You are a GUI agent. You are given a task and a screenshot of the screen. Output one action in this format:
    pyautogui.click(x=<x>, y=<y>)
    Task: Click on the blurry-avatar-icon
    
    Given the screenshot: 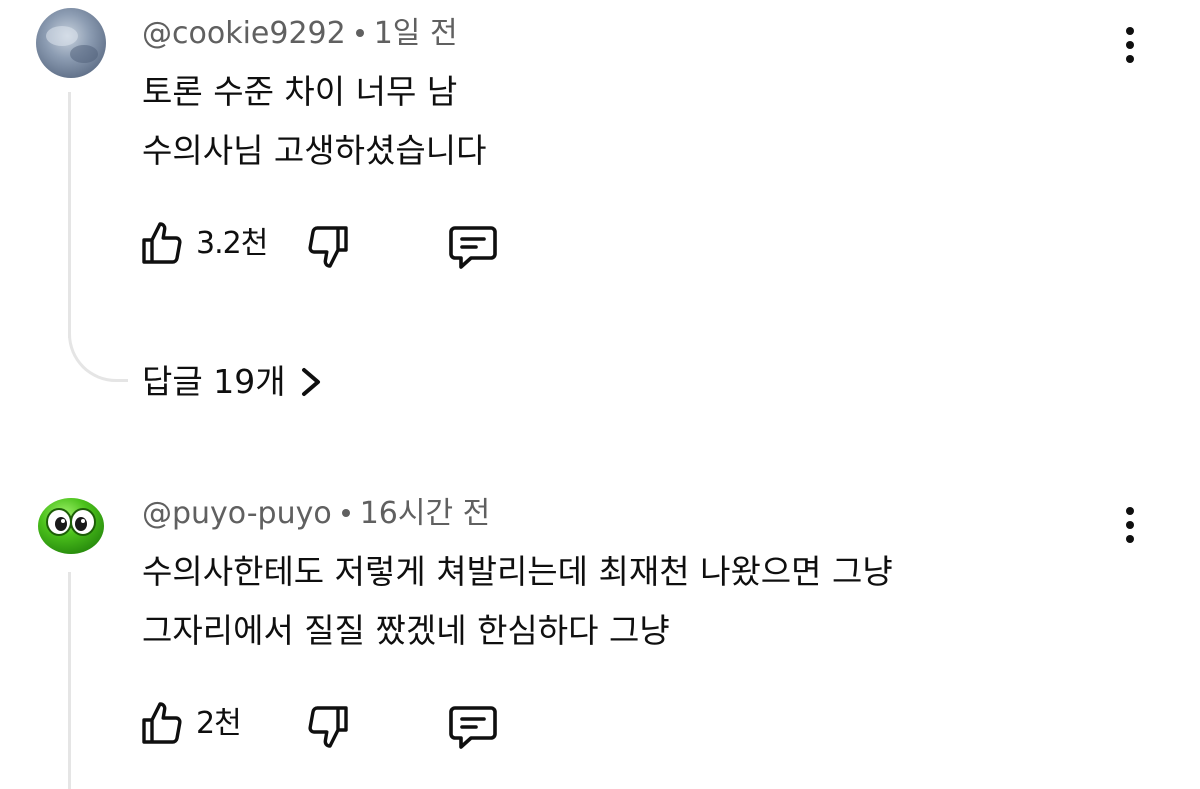 What is the action you would take?
    pyautogui.click(x=71, y=43)
    